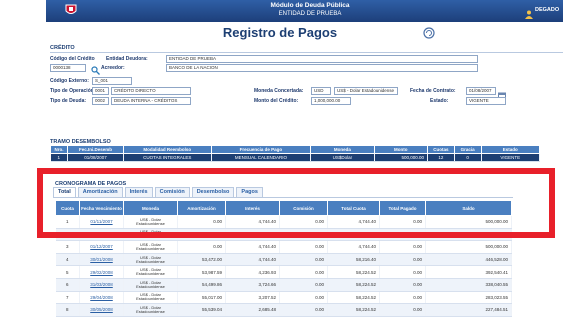 Image resolution: width=563 pixels, height=320 pixels. I want to click on tipo-operacion-field: CRÉDITO DIRECTO, so click(151, 91).